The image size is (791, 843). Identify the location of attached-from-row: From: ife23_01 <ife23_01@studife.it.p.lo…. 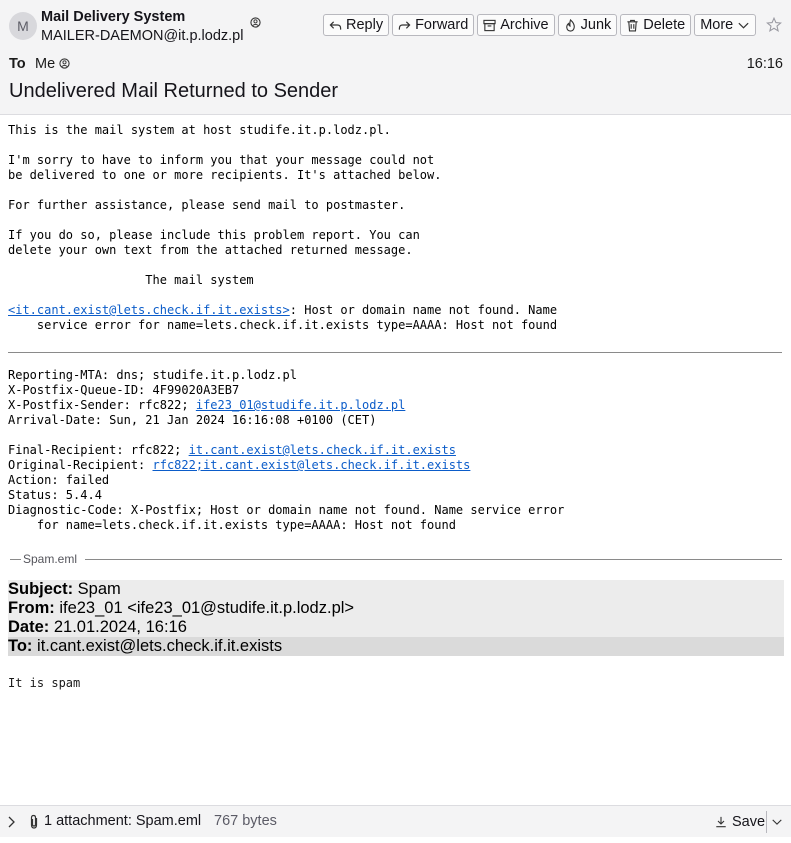
(396, 608).